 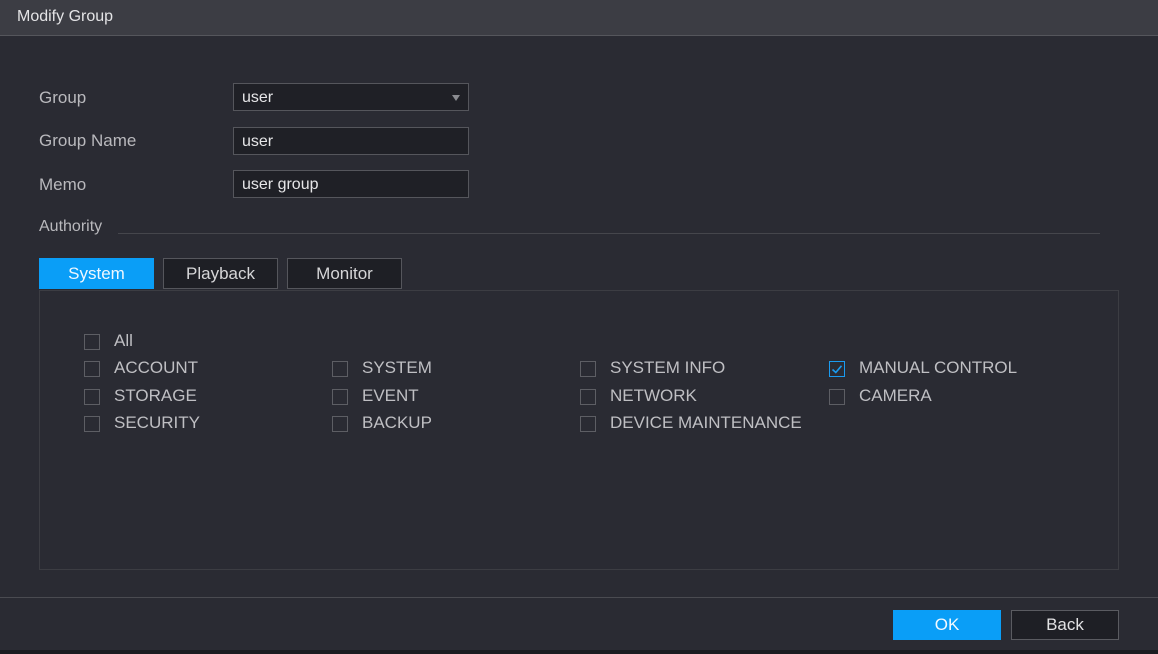 What do you see at coordinates (351, 184) in the screenshot?
I see `memo-field: user group` at bounding box center [351, 184].